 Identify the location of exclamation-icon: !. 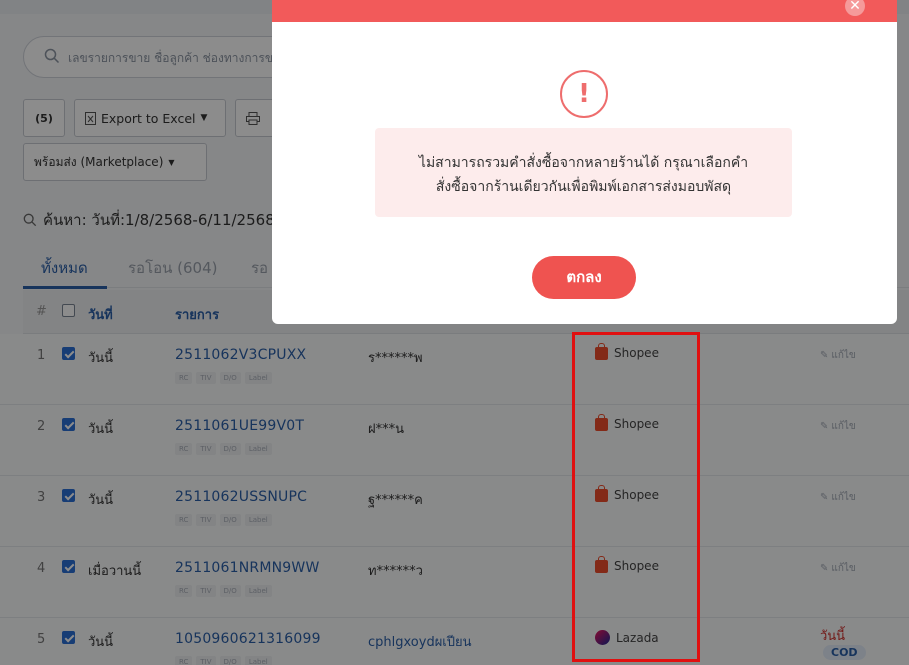
(584, 94).